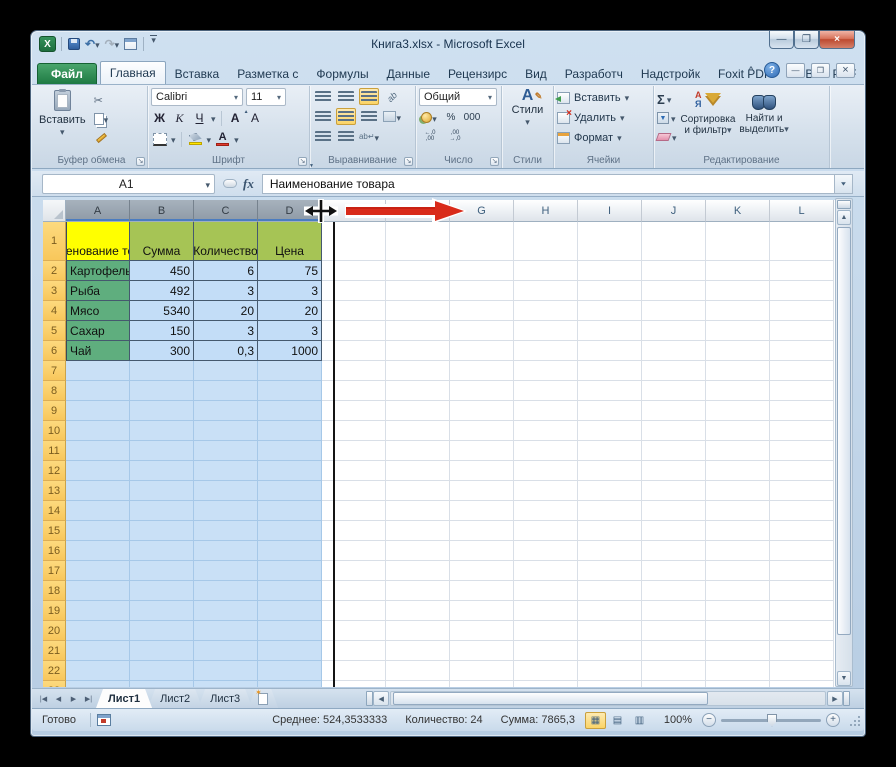 The width and height of the screenshot is (896, 767). I want to click on cell-H5, so click(546, 331).